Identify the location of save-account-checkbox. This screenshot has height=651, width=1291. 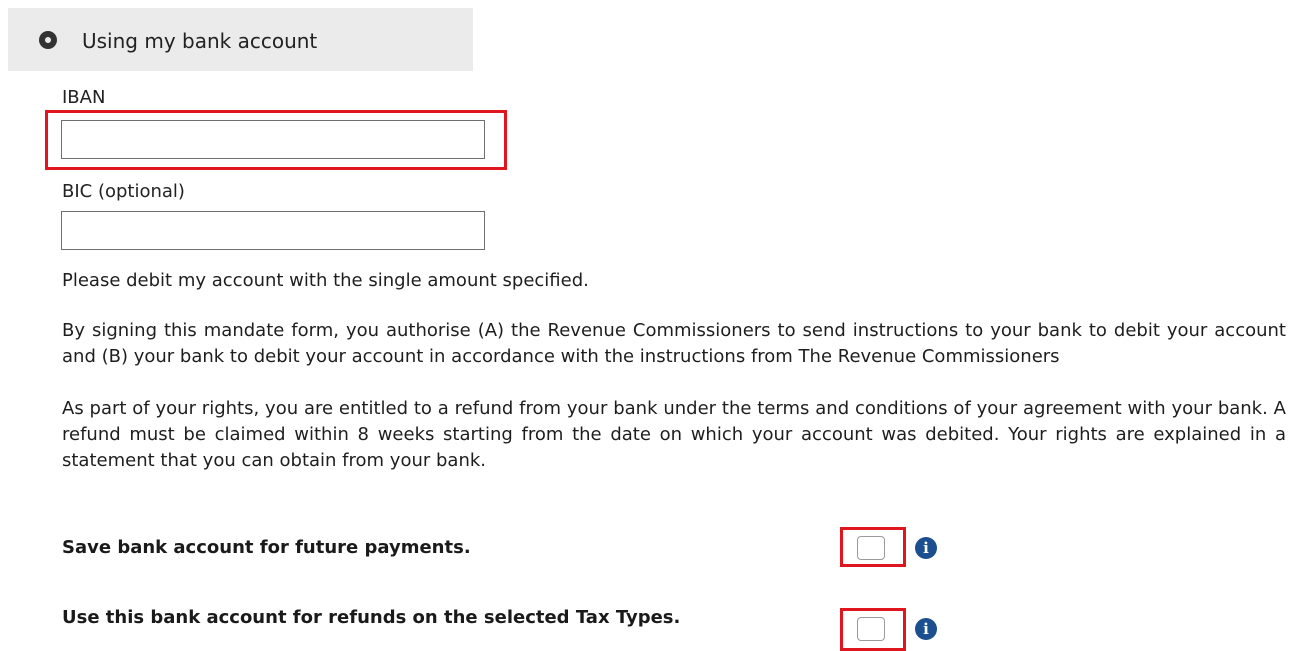
(871, 548).